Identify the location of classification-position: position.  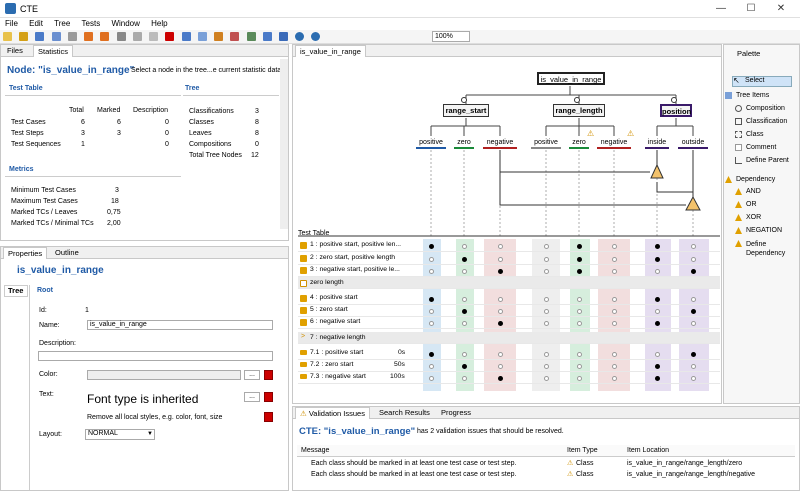
(676, 110).